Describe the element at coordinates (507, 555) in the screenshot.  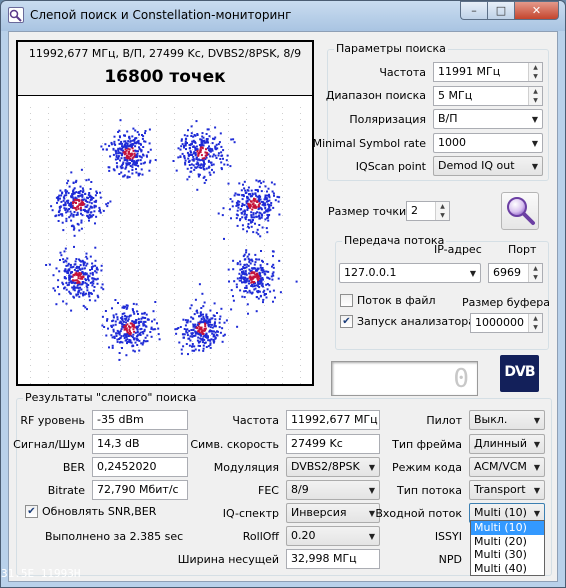
I see `dropdown-option: Multi (30)` at that location.